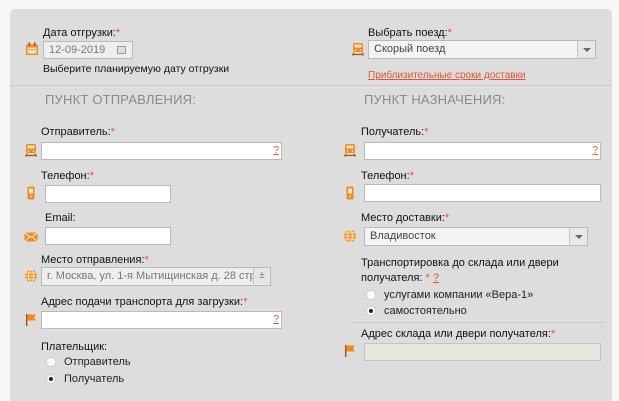 This screenshot has height=401, width=619. Describe the element at coordinates (482, 151) in the screenshot. I see `recipient-input: ?` at that location.